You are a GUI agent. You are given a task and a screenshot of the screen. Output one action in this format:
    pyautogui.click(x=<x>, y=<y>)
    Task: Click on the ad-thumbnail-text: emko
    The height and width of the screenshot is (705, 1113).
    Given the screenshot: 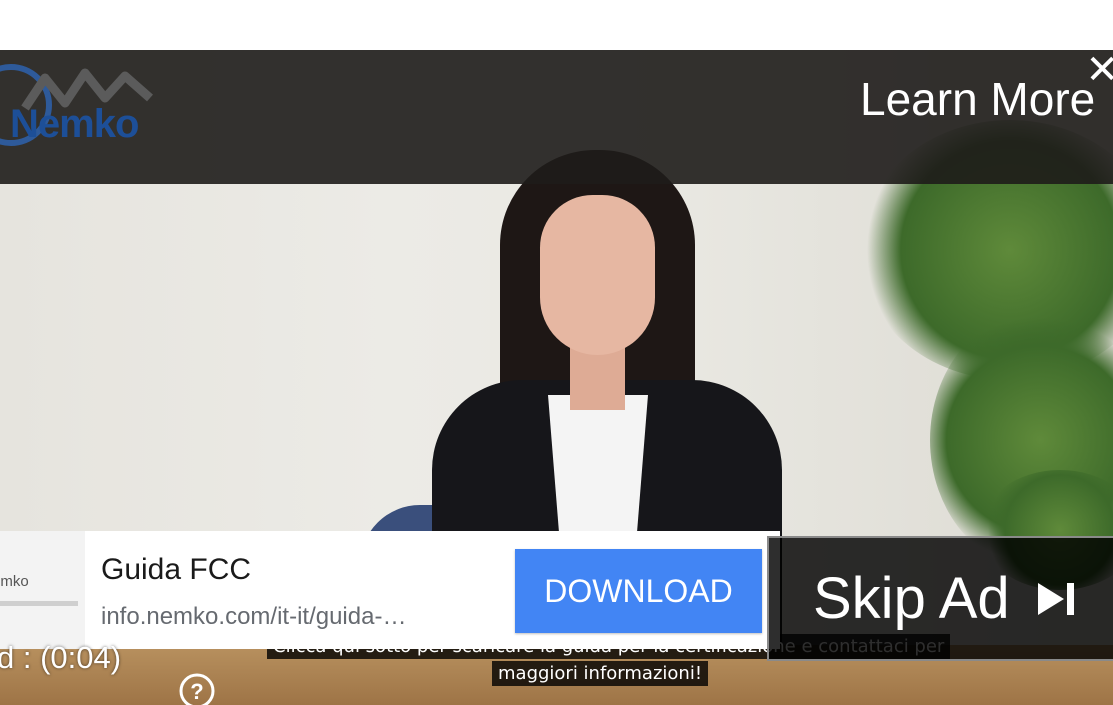 What is the action you would take?
    pyautogui.click(x=14, y=581)
    